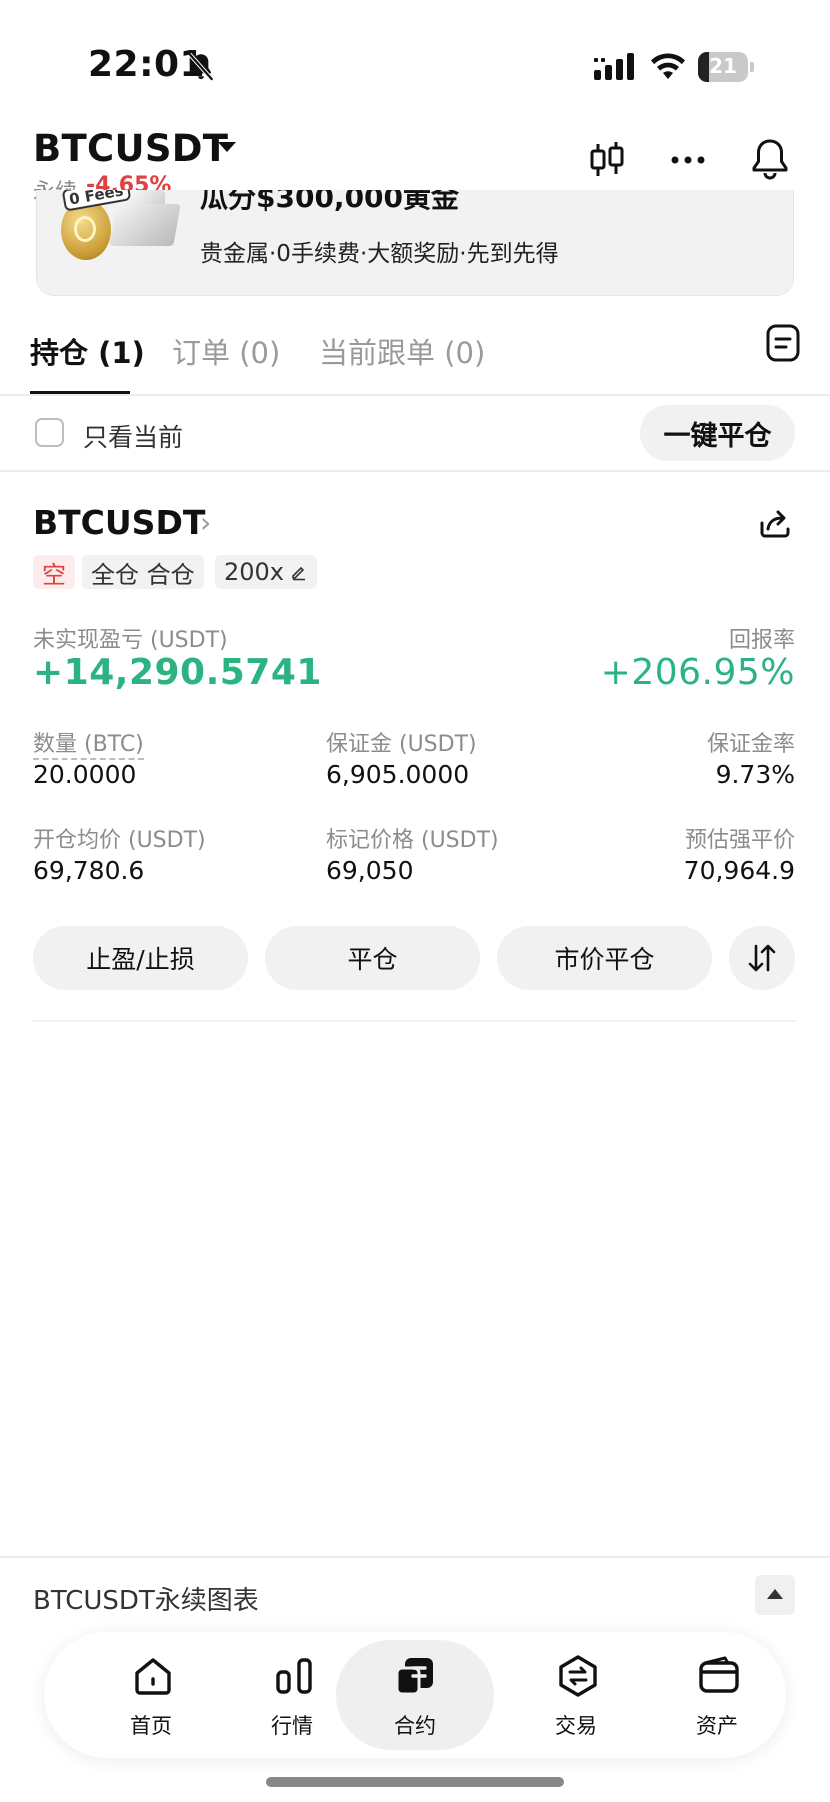 The height and width of the screenshot is (1802, 830). What do you see at coordinates (49, 432) in the screenshot?
I see `current-only-checkbox` at bounding box center [49, 432].